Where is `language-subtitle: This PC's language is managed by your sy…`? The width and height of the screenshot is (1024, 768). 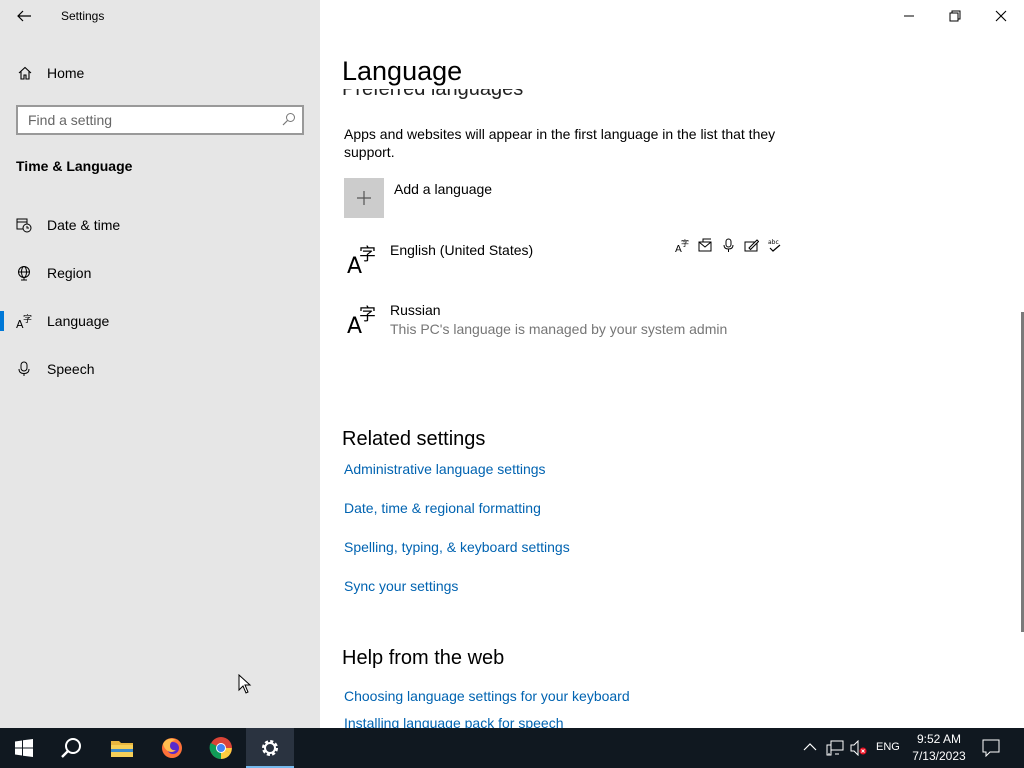
language-subtitle: This PC's language is managed by your sy… is located at coordinates (559, 329).